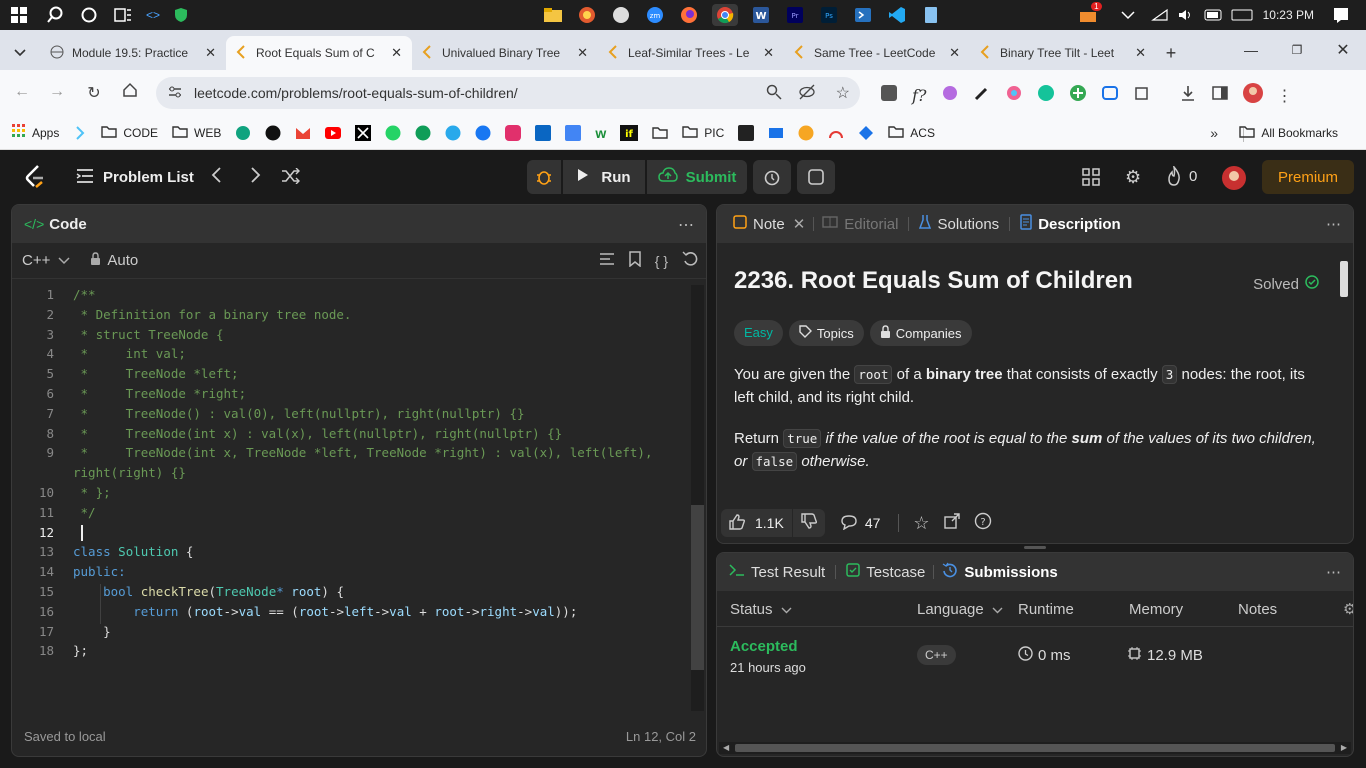  Describe the element at coordinates (291, 178) in the screenshot. I see `shuffle-icon` at that location.